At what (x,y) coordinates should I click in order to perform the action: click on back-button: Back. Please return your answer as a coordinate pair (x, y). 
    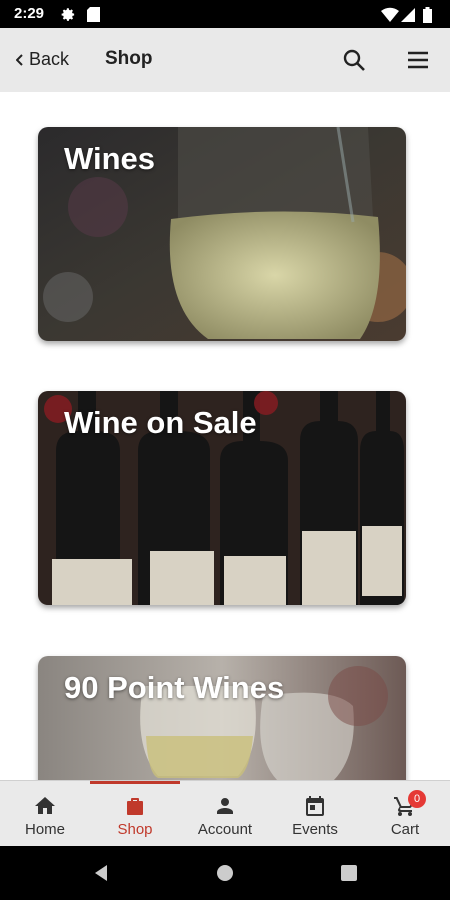
    Looking at the image, I should click on (42, 59).